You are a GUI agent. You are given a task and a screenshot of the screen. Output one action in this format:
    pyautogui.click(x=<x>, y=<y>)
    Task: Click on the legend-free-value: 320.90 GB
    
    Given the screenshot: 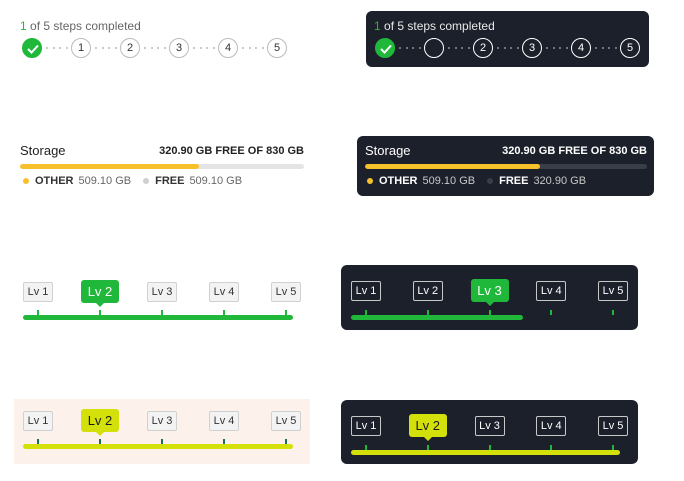 What is the action you would take?
    pyautogui.click(x=560, y=181)
    